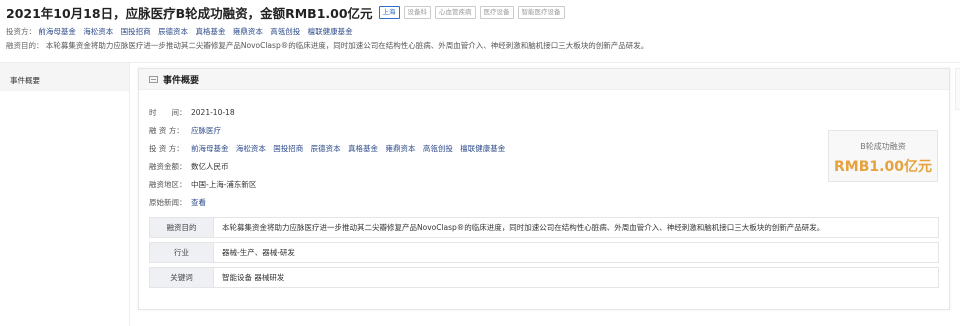 The width and height of the screenshot is (960, 326). I want to click on time-value: 2021-10-18, so click(213, 112).